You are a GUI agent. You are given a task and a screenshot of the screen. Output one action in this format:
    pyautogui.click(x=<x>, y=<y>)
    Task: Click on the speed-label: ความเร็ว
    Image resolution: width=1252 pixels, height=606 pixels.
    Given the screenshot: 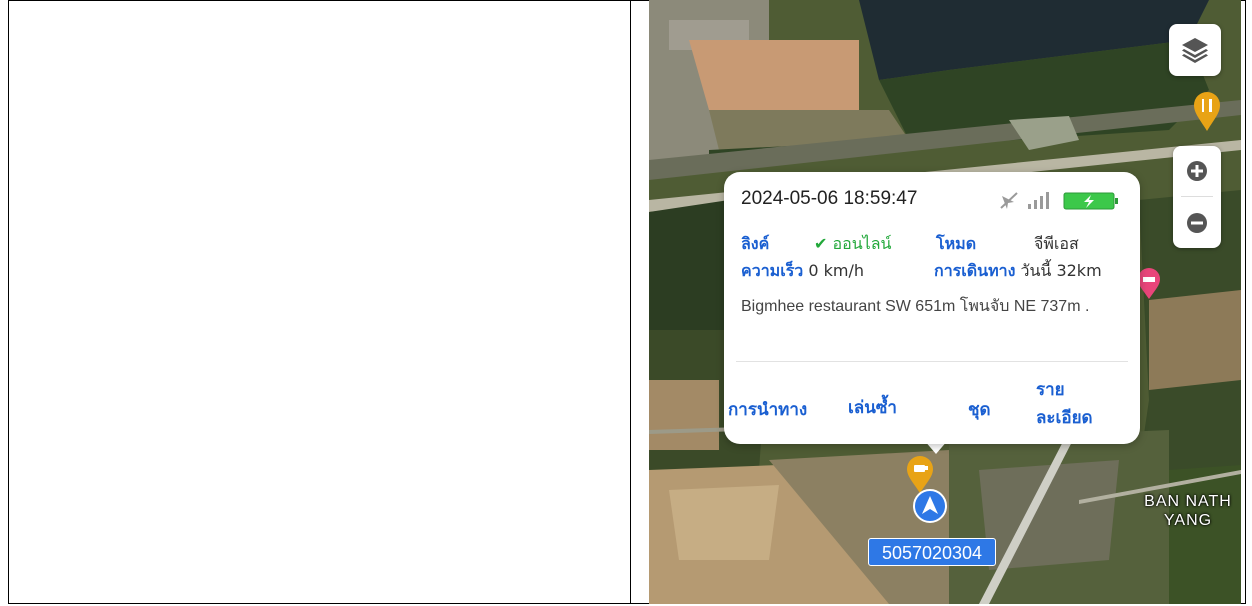 What is the action you would take?
    pyautogui.click(x=772, y=270)
    